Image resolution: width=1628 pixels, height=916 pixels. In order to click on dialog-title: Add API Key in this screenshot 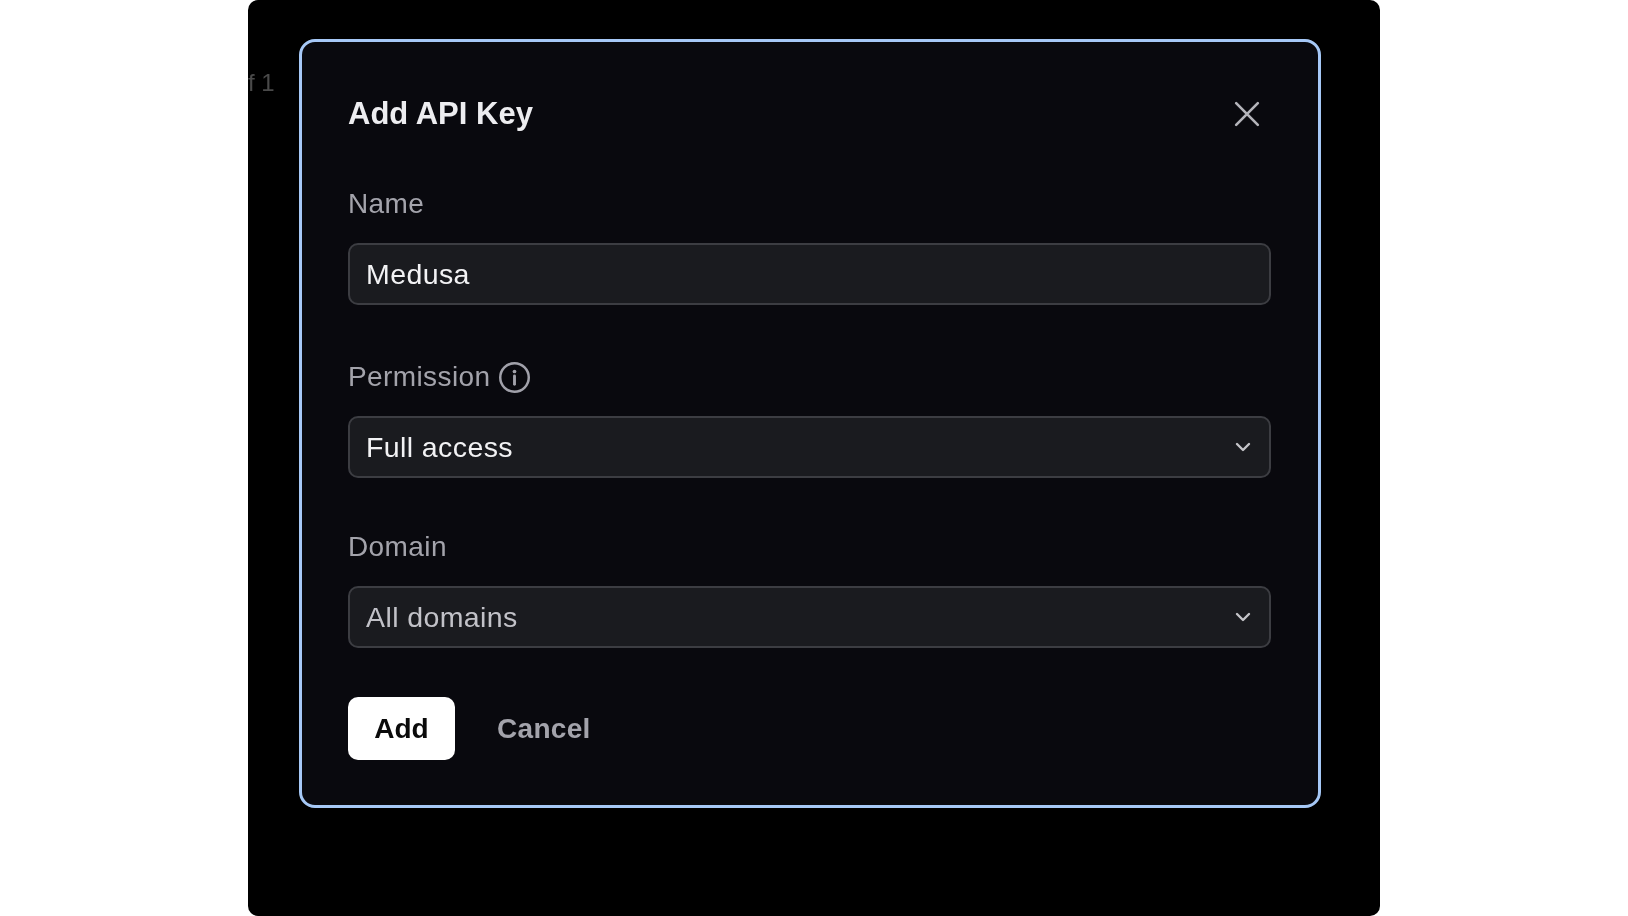, I will do `click(440, 114)`.